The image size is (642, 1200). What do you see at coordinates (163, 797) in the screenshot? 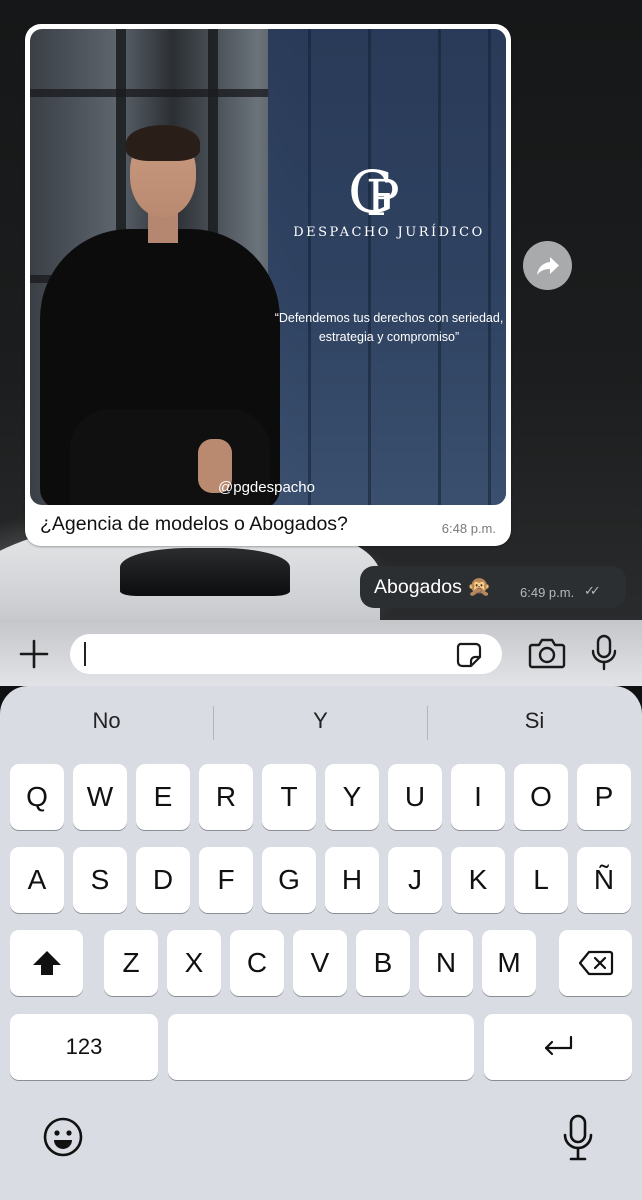
I see `key-e: E` at bounding box center [163, 797].